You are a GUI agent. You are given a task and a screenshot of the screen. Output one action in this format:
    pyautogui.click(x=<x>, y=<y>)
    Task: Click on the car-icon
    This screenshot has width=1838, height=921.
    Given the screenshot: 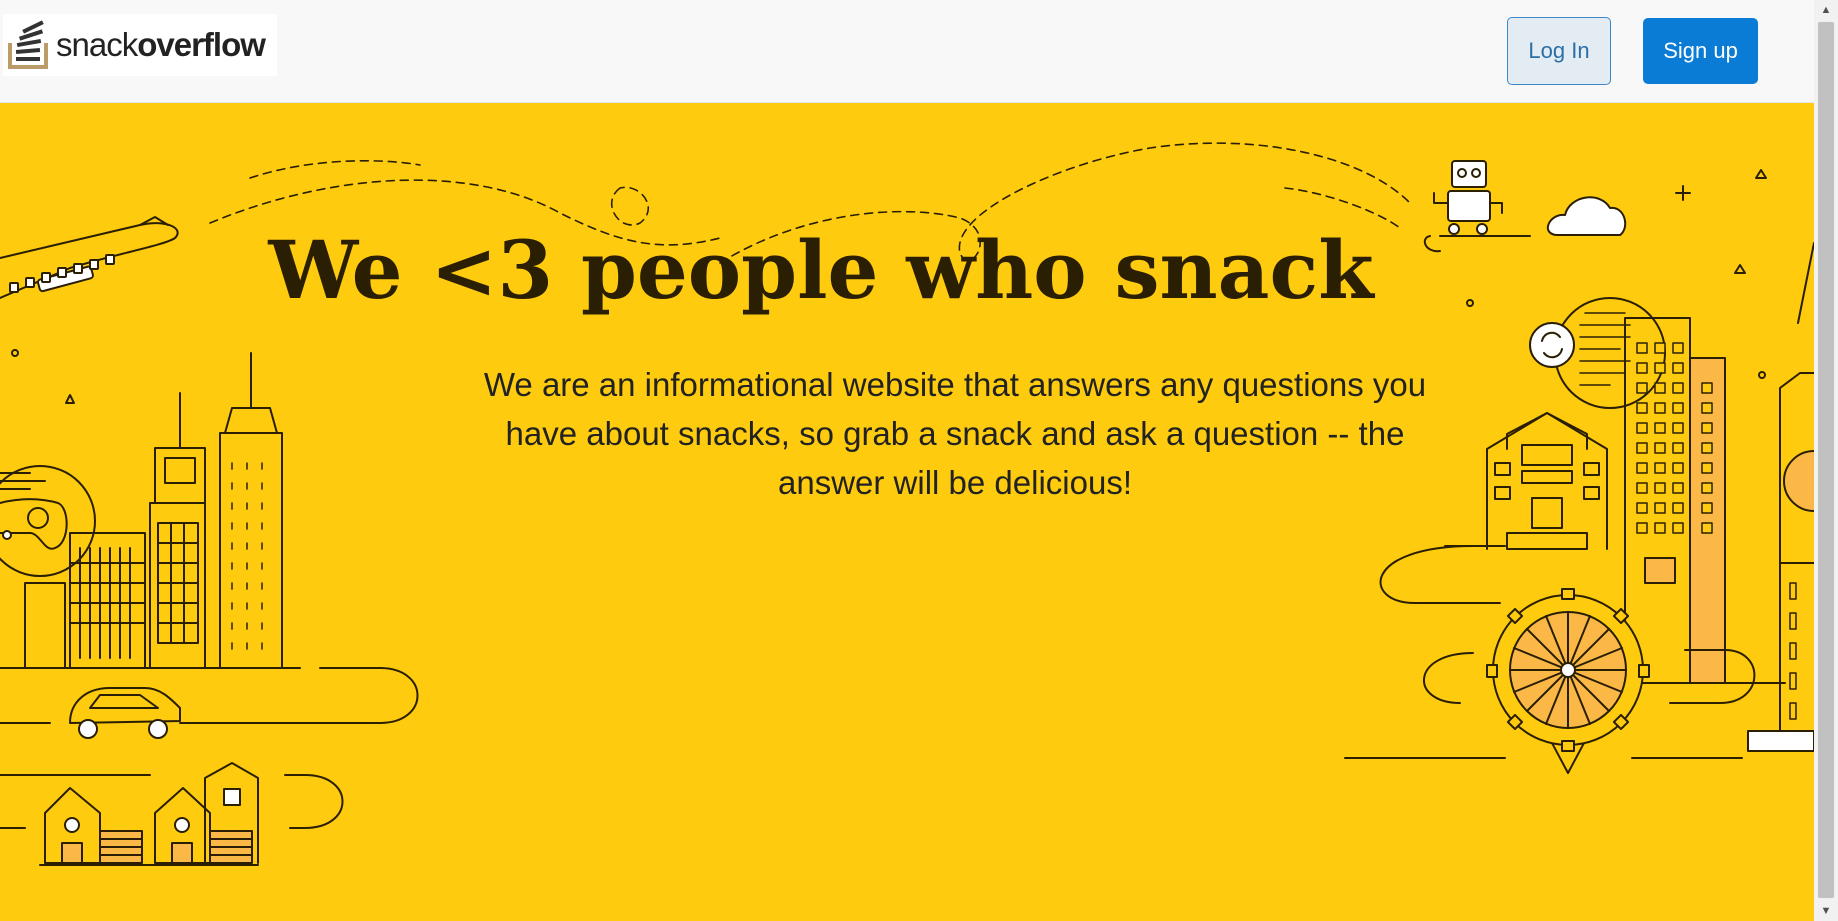 What is the action you would take?
    pyautogui.click(x=125, y=713)
    